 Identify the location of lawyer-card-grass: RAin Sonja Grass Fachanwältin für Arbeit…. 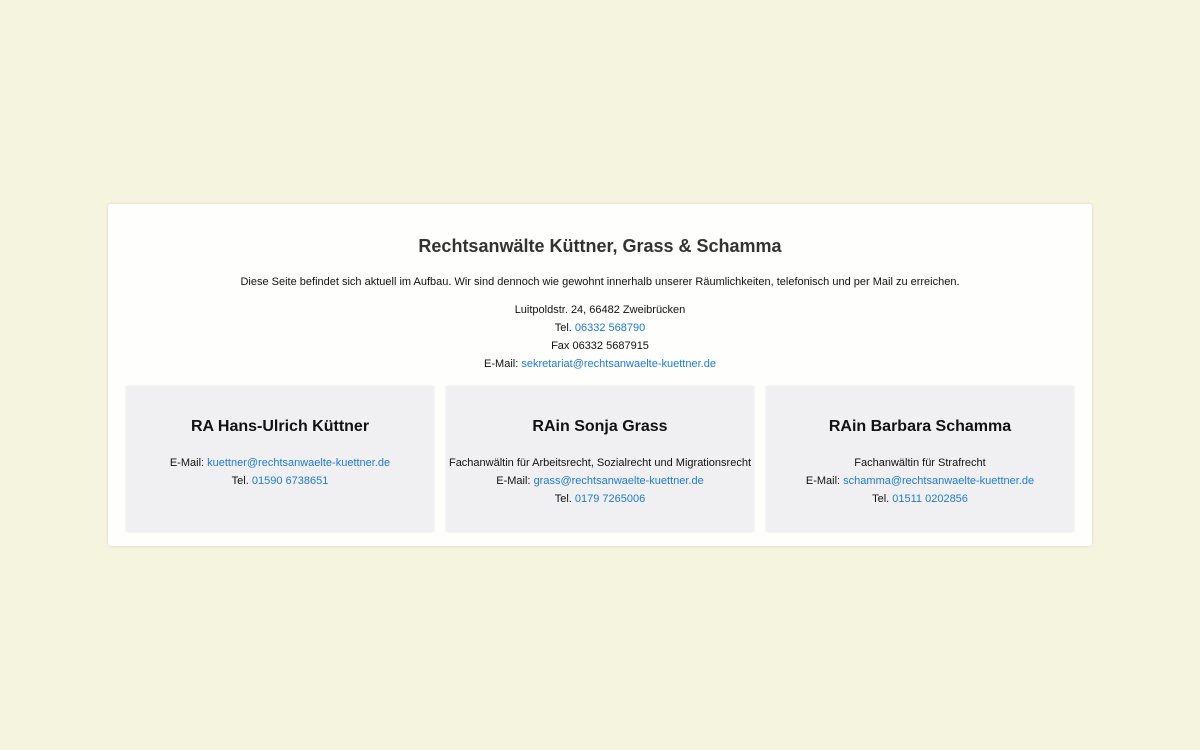
(600, 459).